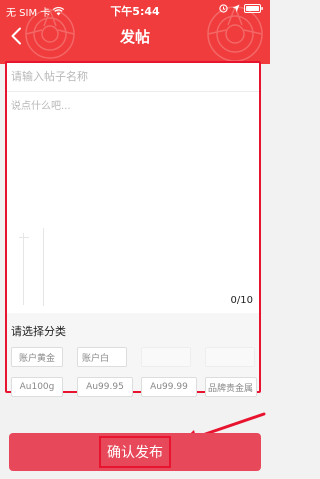 This screenshot has height=479, width=320. I want to click on header: 无 SIM 卡 下午5:44 发帖, so click(135, 32).